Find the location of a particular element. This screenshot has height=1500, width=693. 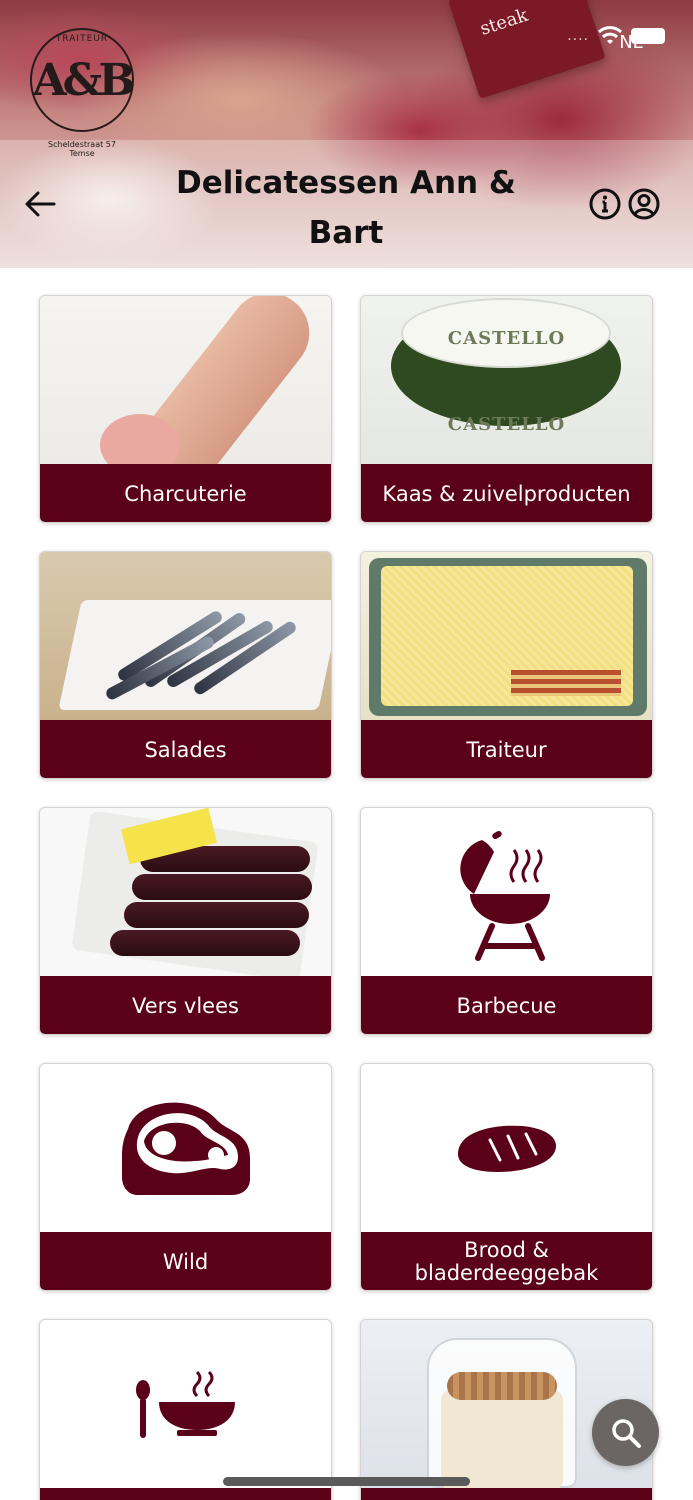

category-tile-brood: Brood & bladerdeeggebak is located at coordinates (506, 1177).